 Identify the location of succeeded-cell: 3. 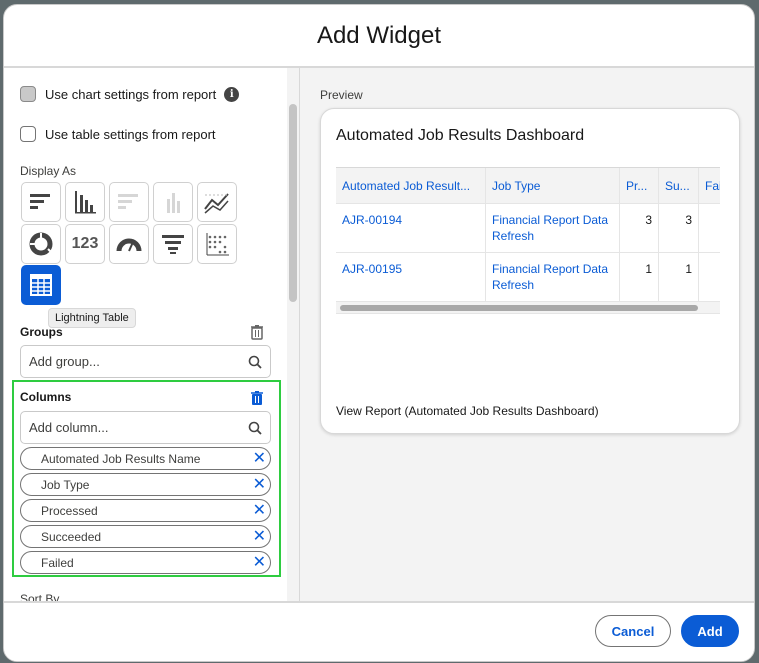
(679, 228).